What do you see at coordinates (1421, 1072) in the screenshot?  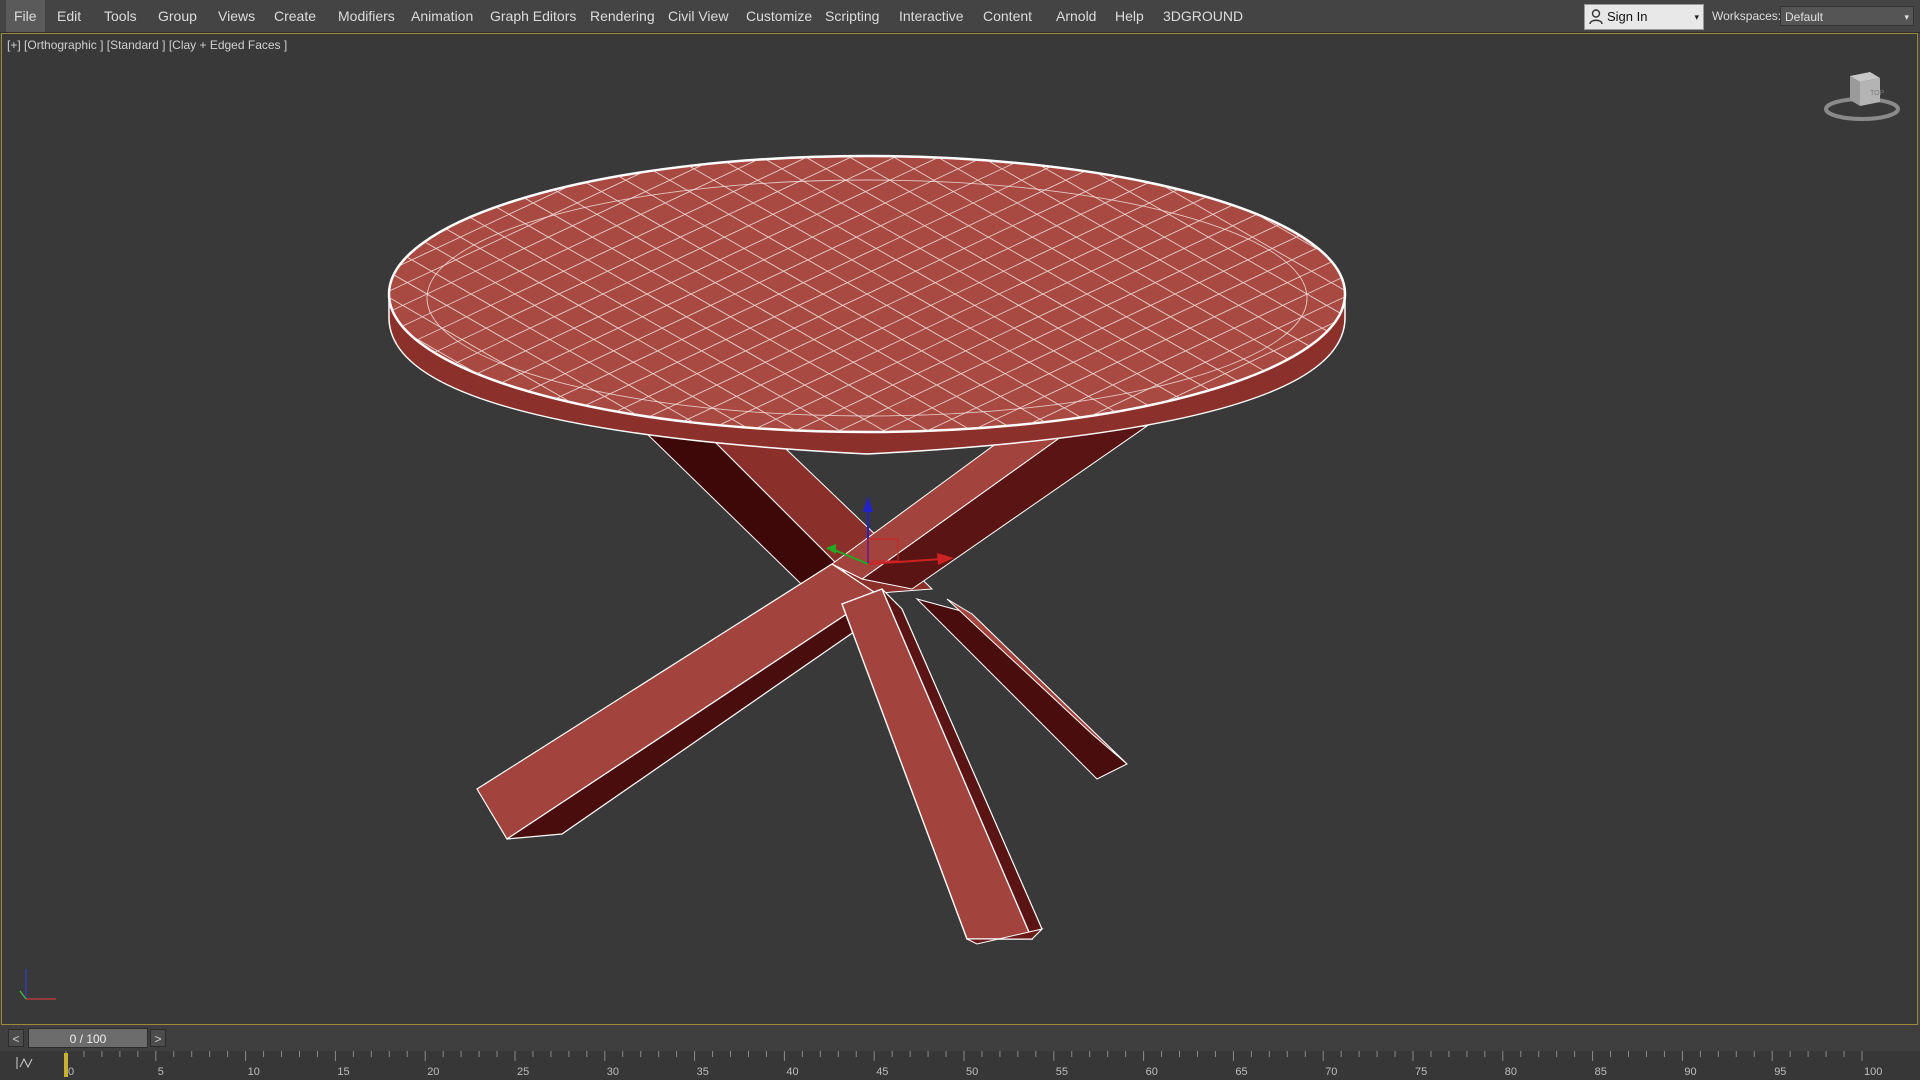 I see `time-tick-label: 75` at bounding box center [1421, 1072].